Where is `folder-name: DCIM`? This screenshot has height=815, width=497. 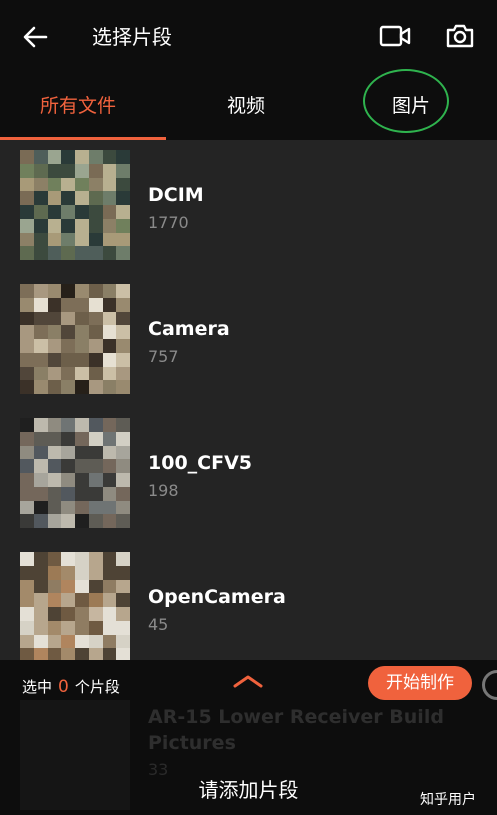
folder-name: DCIM is located at coordinates (176, 195).